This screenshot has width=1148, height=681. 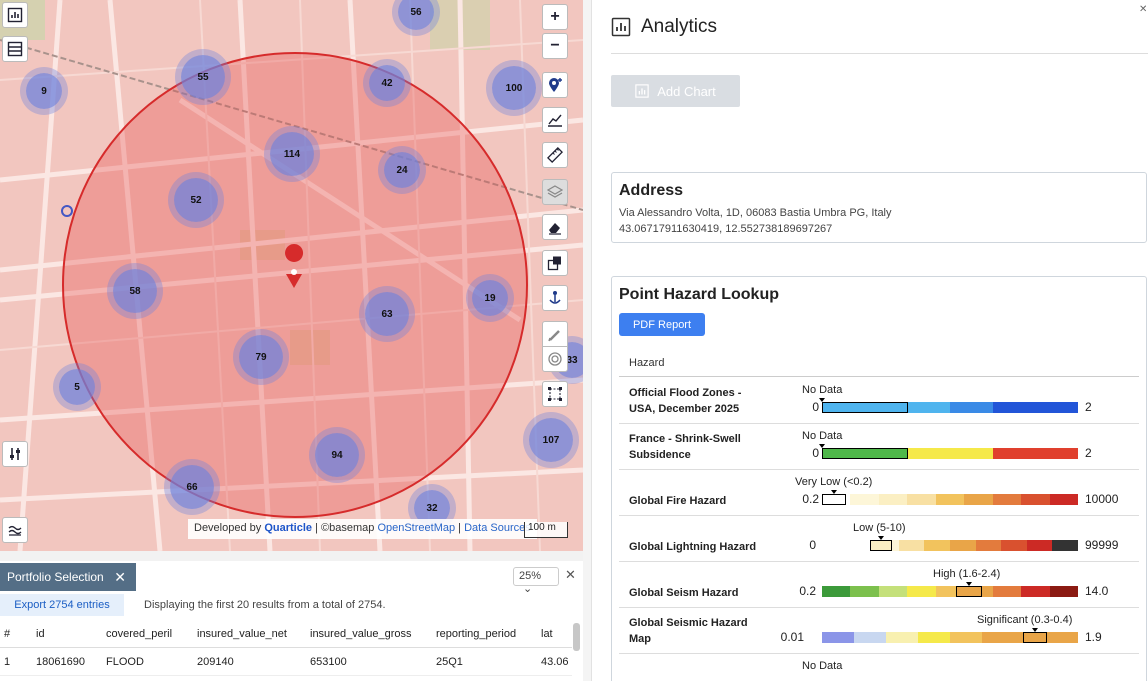 I want to click on map-cluster: 100, so click(x=514, y=88).